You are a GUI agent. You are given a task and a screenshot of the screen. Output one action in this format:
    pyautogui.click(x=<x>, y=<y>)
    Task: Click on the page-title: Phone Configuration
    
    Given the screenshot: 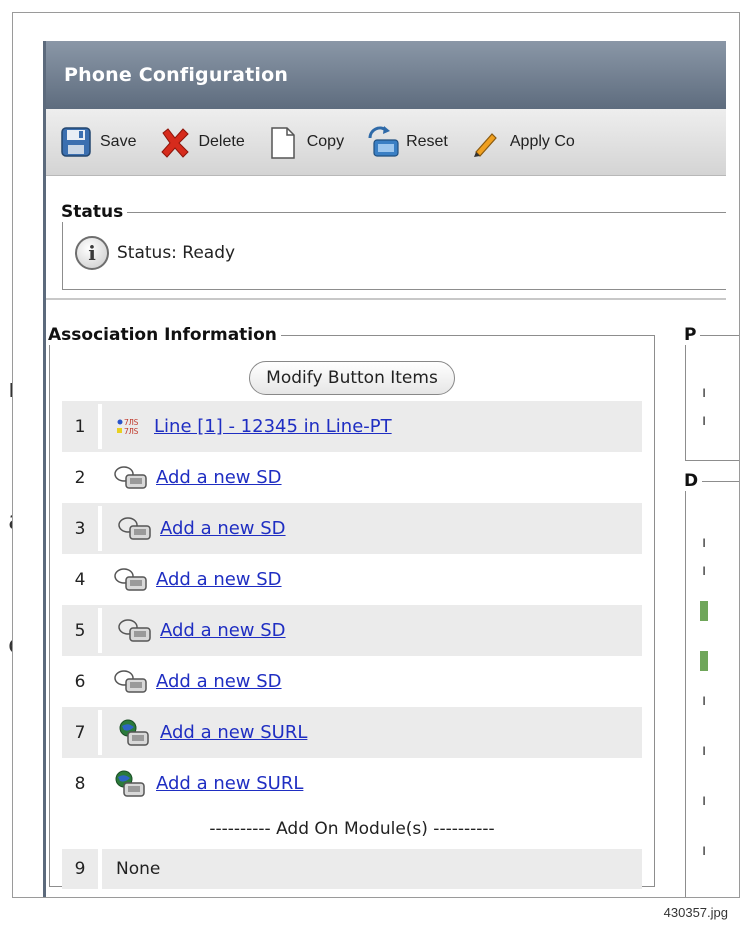 What is the action you would take?
    pyautogui.click(x=176, y=75)
    